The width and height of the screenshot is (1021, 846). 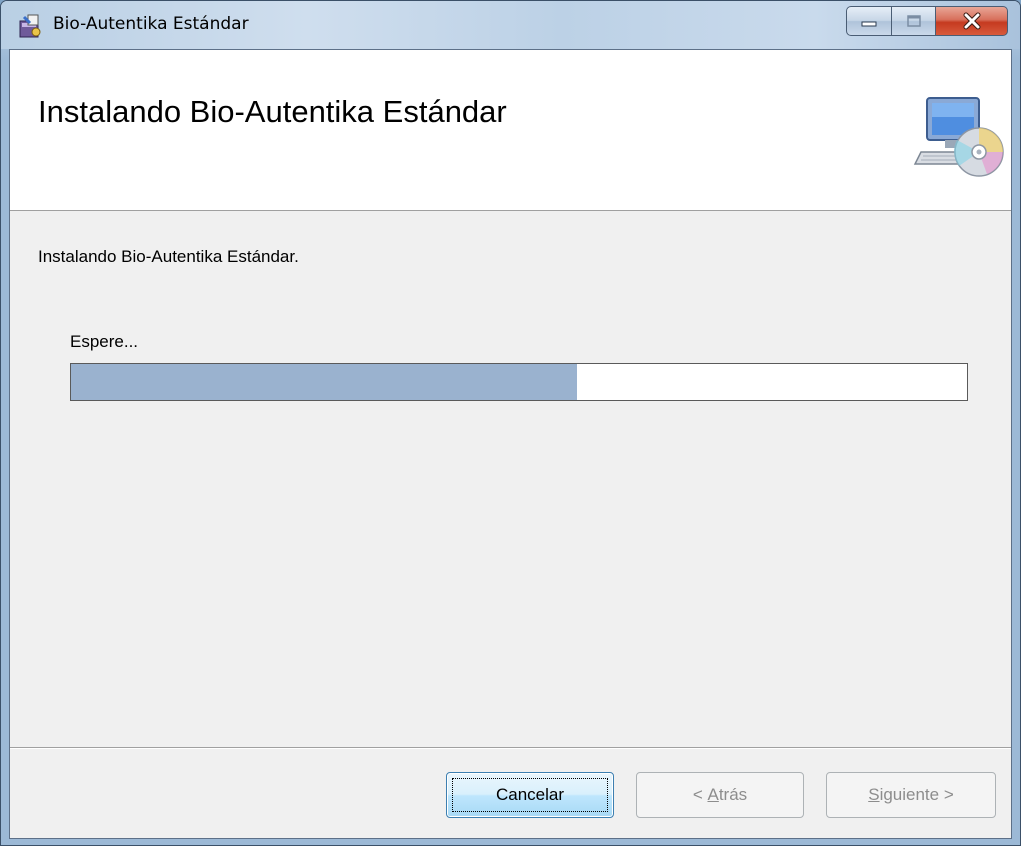 I want to click on next-button-accelerator: S, so click(x=874, y=794).